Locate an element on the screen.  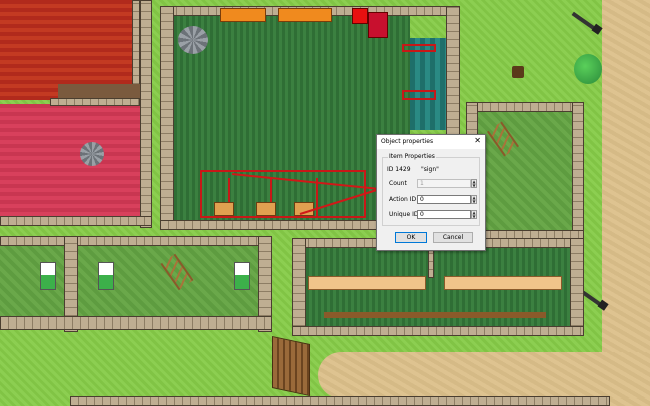
close-icon: ✕ is located at coordinates (477, 141).